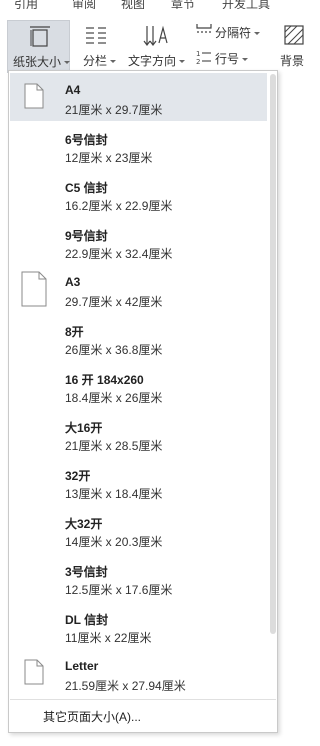 This screenshot has height=746, width=320. Describe the element at coordinates (183, 4) in the screenshot. I see `menu-section: 章节` at that location.